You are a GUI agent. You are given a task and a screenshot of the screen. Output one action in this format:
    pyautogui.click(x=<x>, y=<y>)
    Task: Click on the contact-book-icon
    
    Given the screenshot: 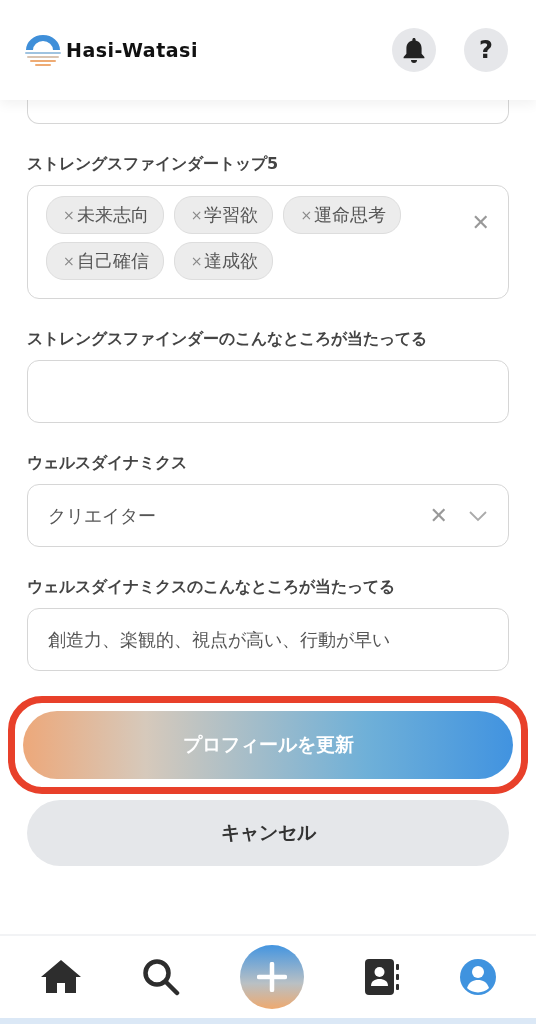 What is the action you would take?
    pyautogui.click(x=382, y=977)
    